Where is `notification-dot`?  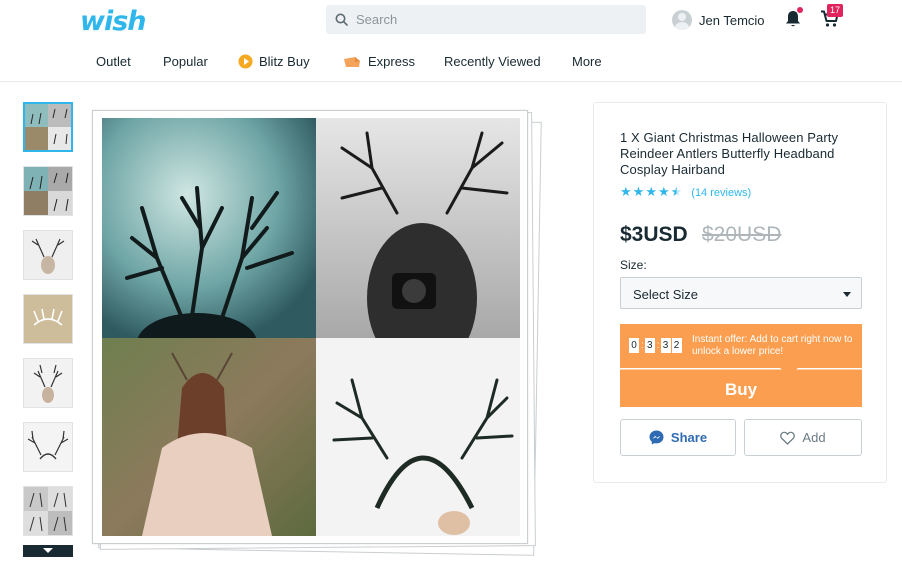
notification-dot is located at coordinates (800, 10).